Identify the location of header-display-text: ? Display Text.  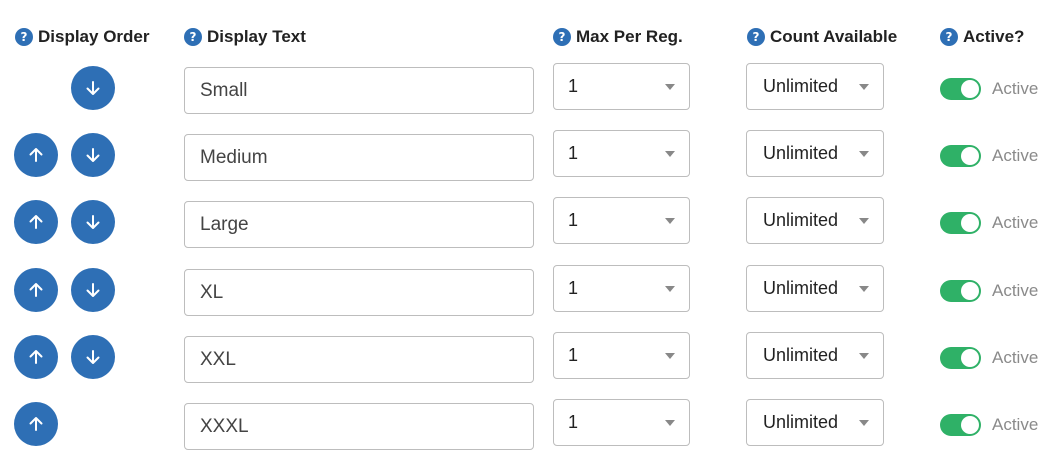
(245, 37).